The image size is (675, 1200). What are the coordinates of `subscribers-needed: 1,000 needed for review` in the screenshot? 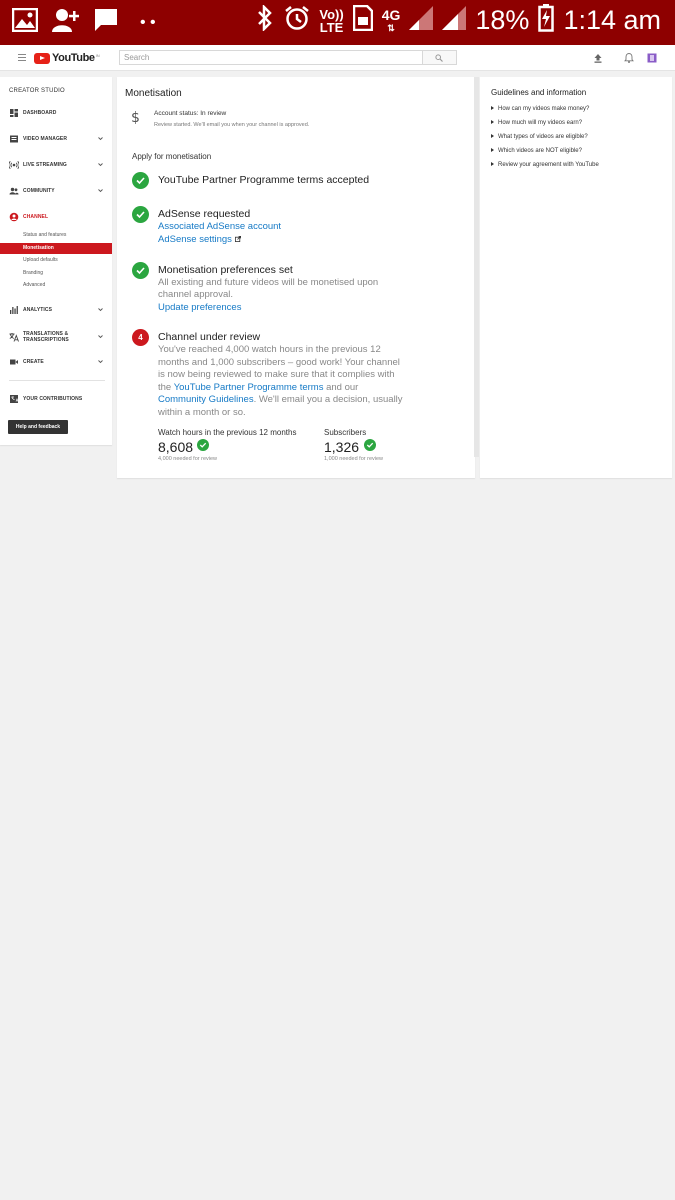 It's located at (354, 459).